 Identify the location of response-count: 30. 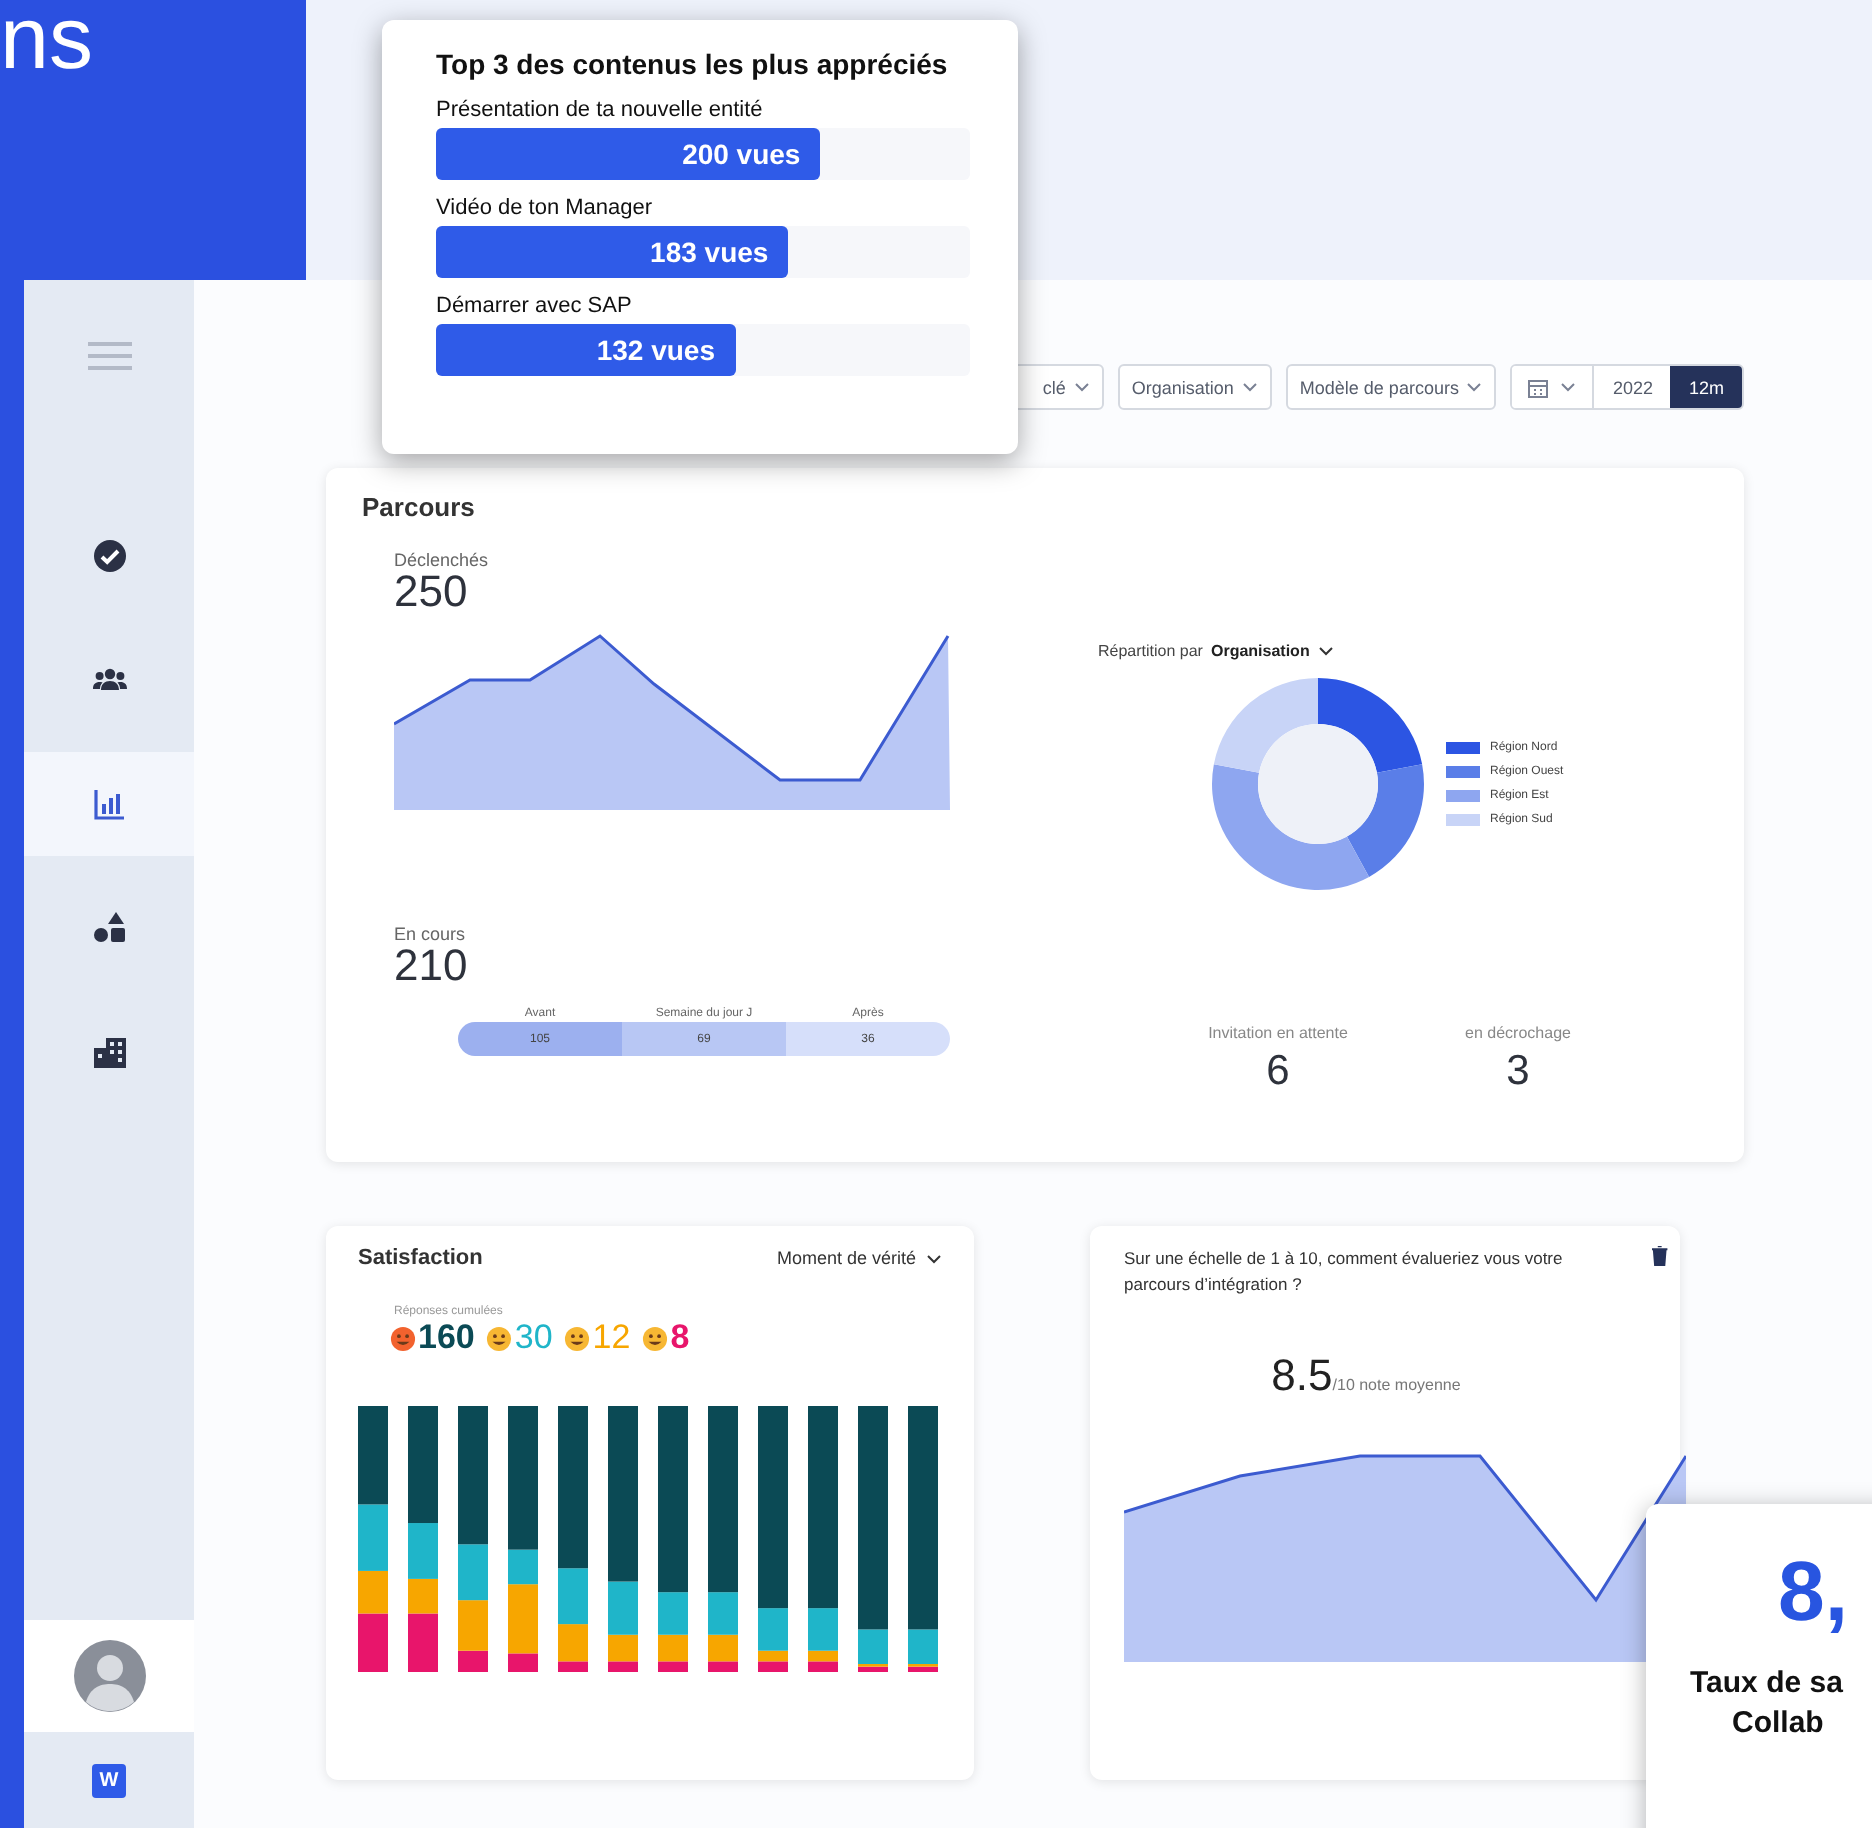
(533, 1338).